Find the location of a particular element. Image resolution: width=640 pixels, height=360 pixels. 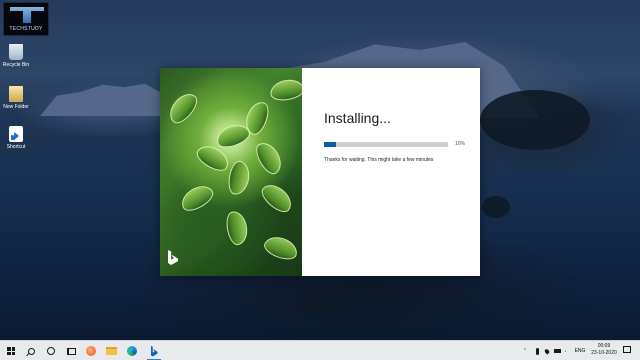

taskbar-app is located at coordinates (91, 351).